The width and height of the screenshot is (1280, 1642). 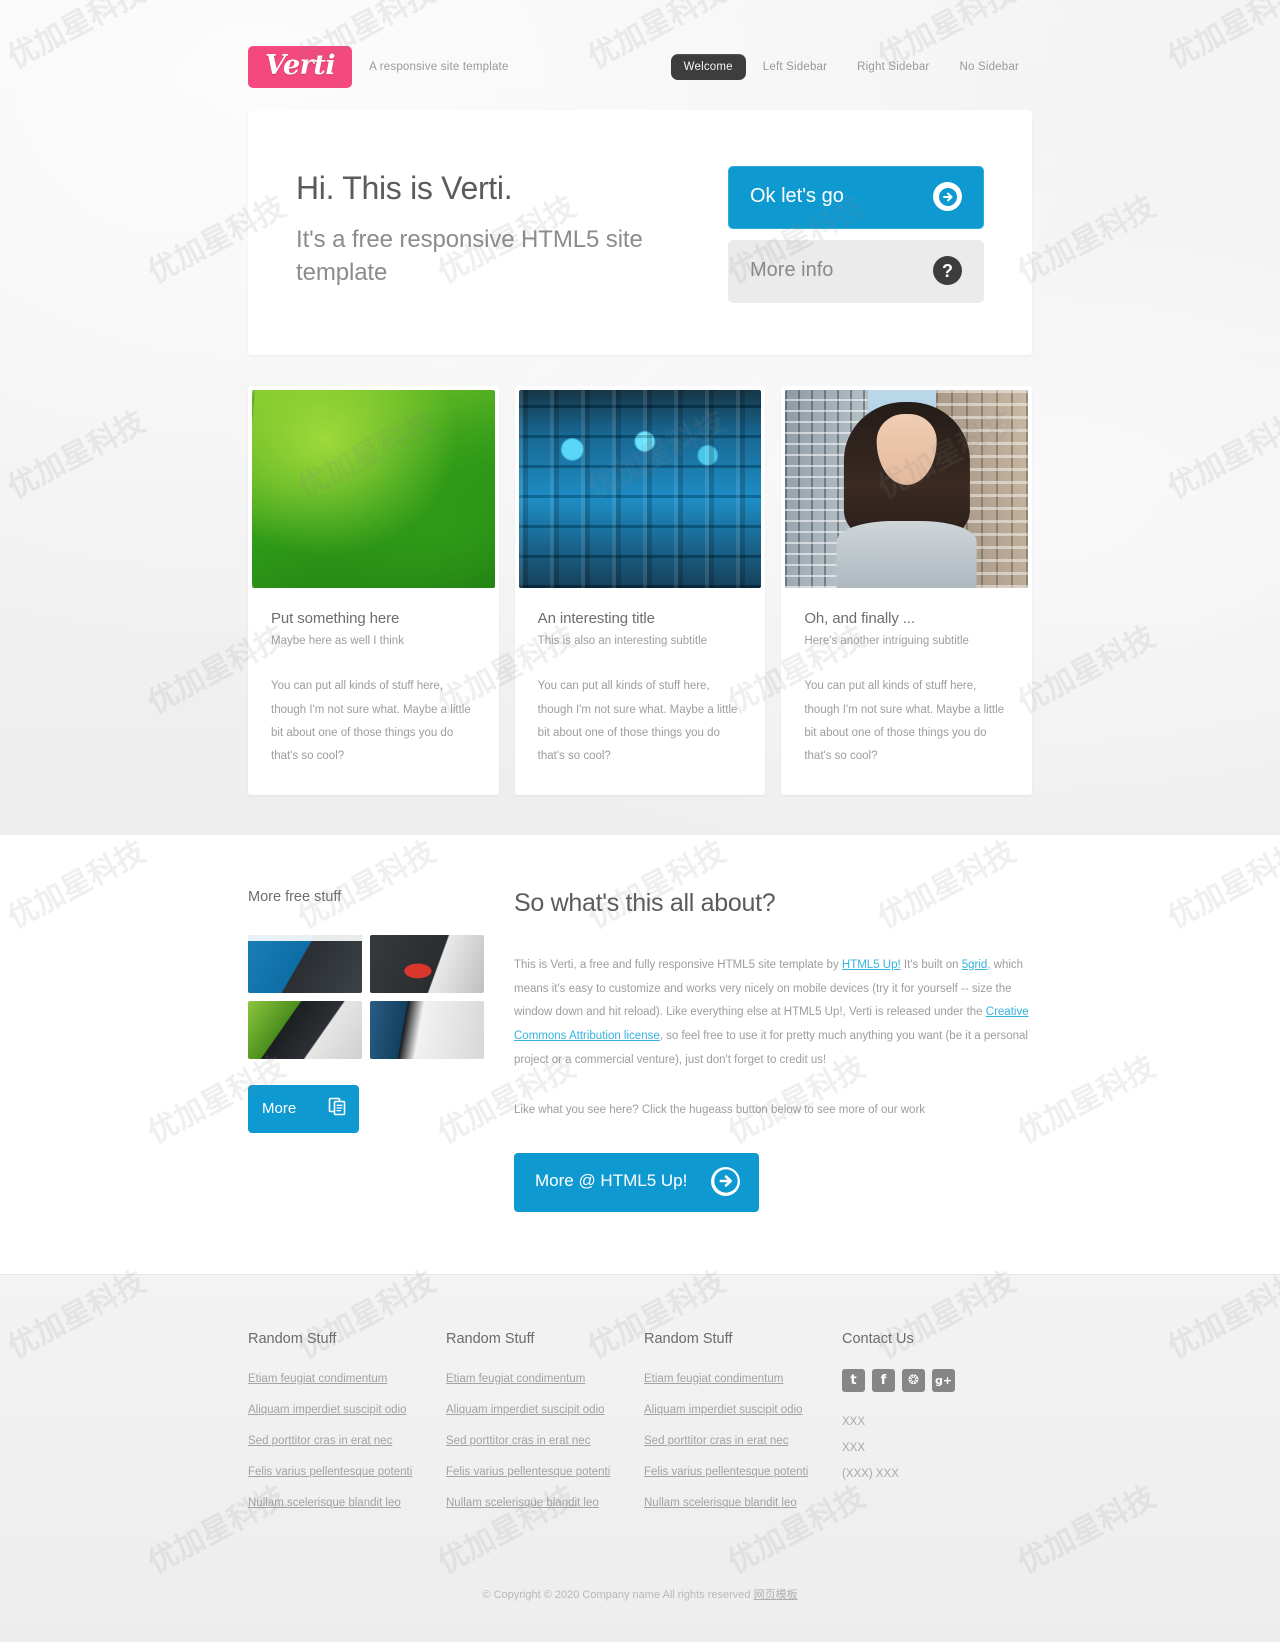 I want to click on nav-item-no-sidebar: No Sidebar, so click(x=989, y=67).